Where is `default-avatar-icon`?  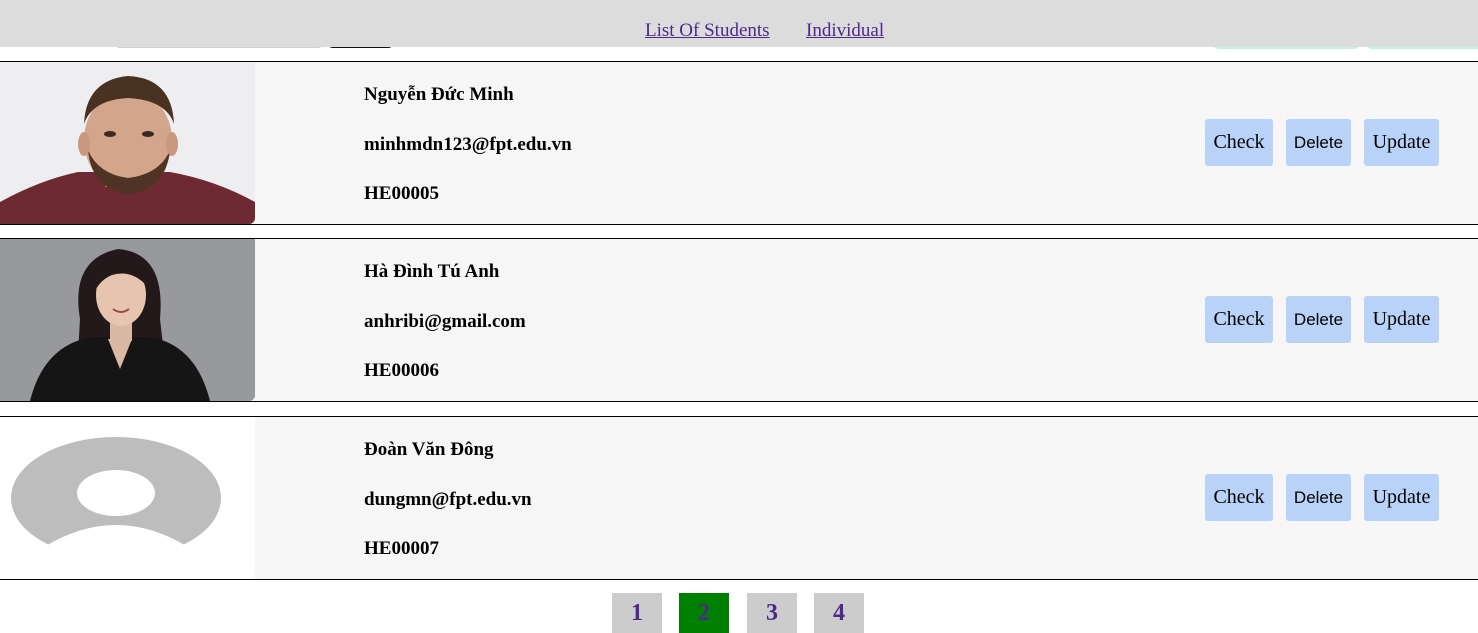 default-avatar-icon is located at coordinates (127, 498).